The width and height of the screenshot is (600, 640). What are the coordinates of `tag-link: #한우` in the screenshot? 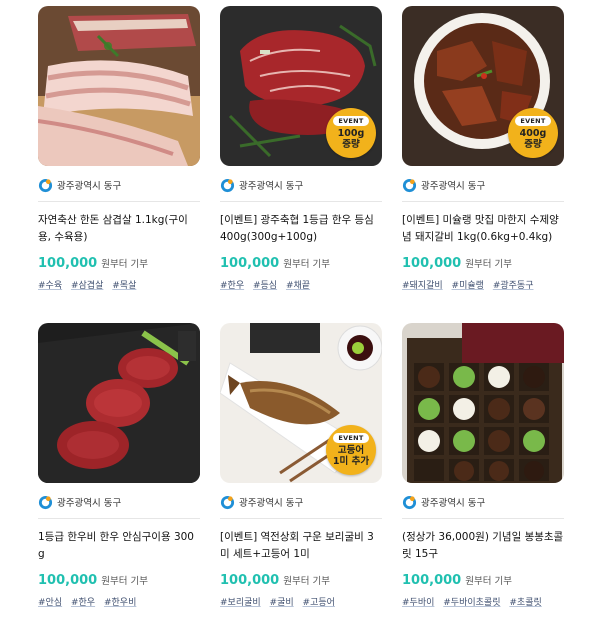 It's located at (232, 286).